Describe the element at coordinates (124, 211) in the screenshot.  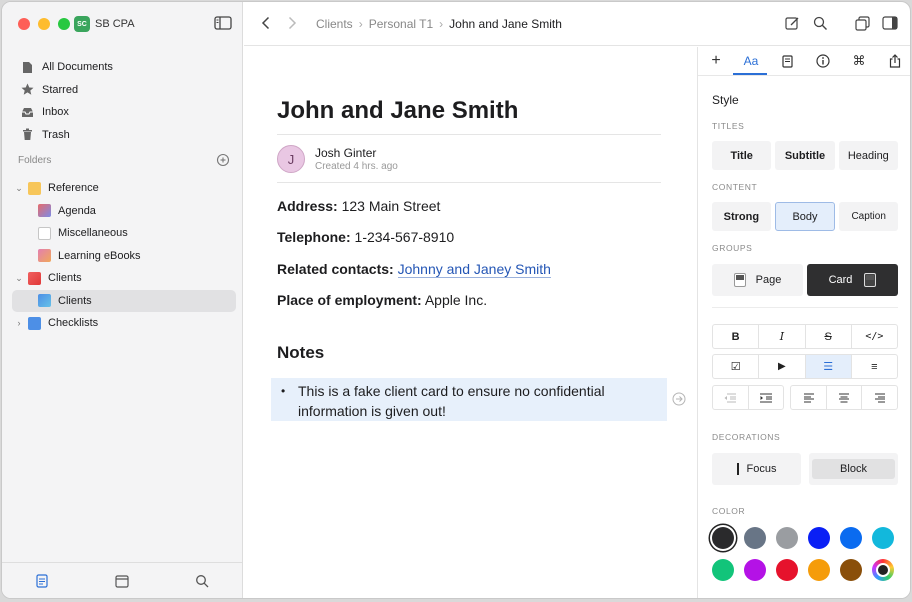
I see `document-agenda: Agenda` at that location.